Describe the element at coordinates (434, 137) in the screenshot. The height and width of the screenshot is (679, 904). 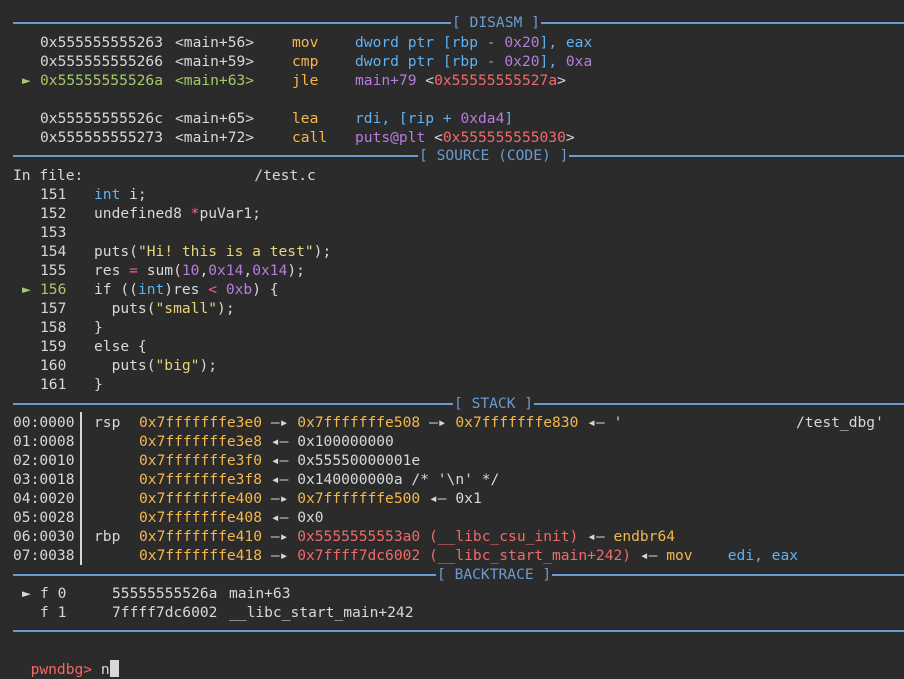
I see `operand-bracket: <` at that location.